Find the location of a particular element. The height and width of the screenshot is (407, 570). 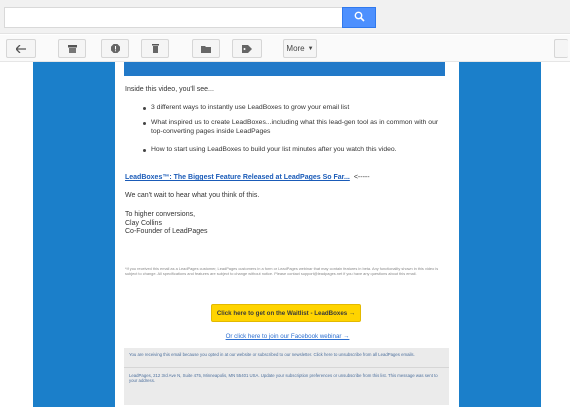

video-link-arrow: <----- is located at coordinates (361, 177).